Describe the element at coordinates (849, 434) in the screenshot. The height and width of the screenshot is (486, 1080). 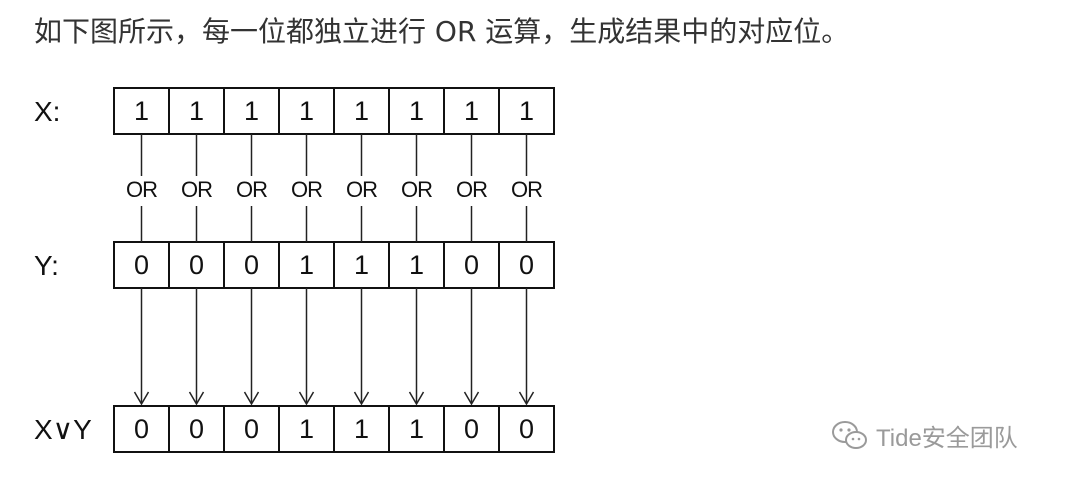
I see `wechat-icon` at that location.